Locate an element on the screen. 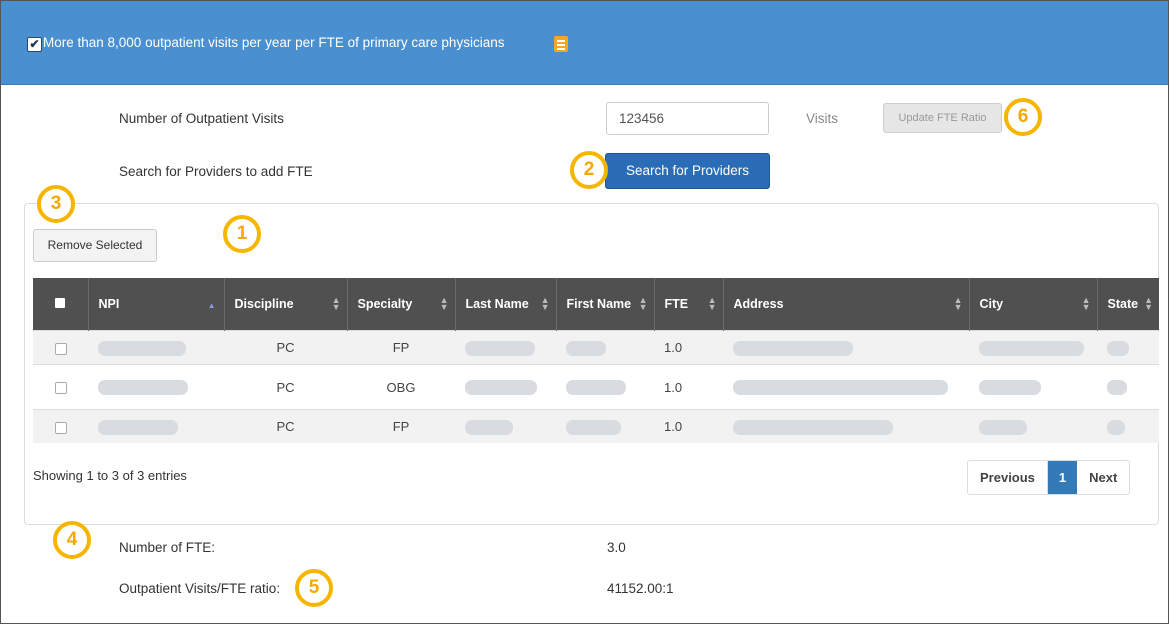 This screenshot has width=1171, height=626. select-all-checkbox is located at coordinates (61, 304).